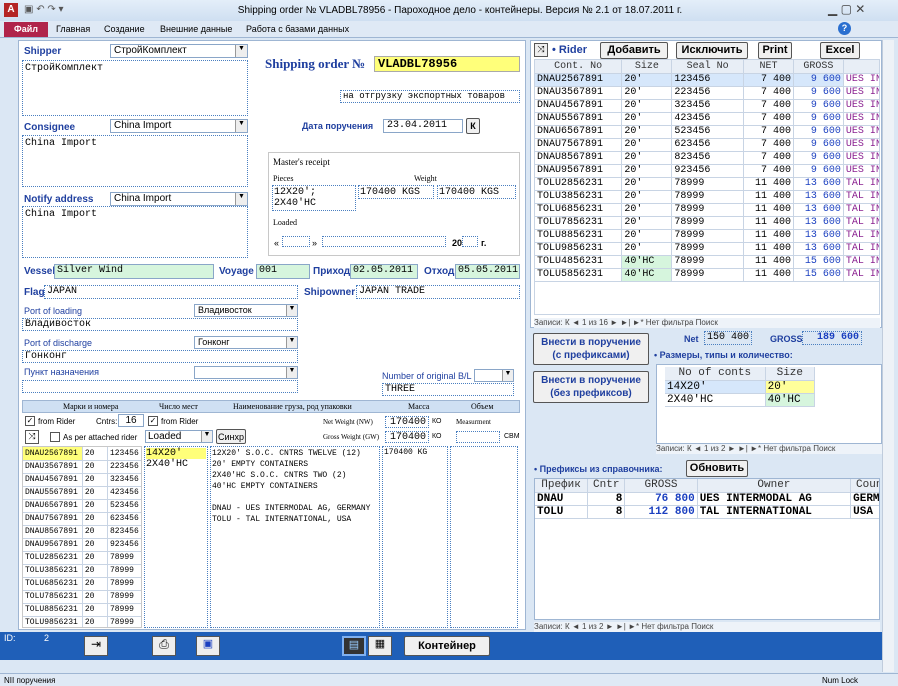 The image size is (898, 686). I want to click on rider-container-no: DNAU8567891, so click(579, 158).